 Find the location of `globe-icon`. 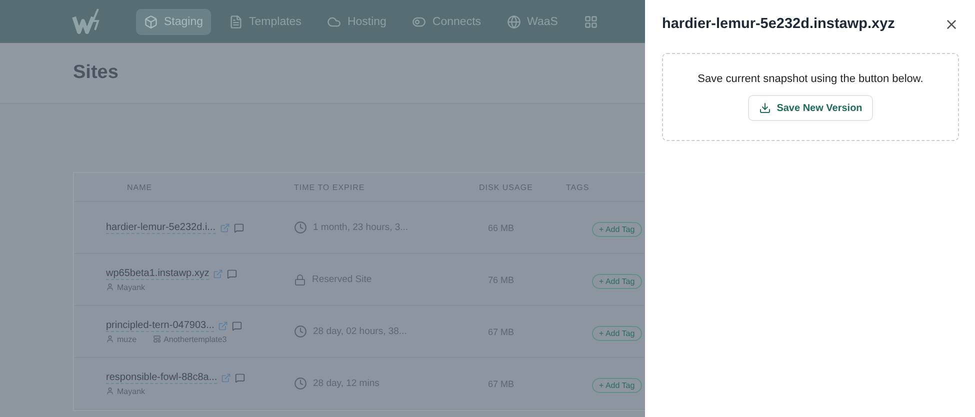

globe-icon is located at coordinates (514, 21).